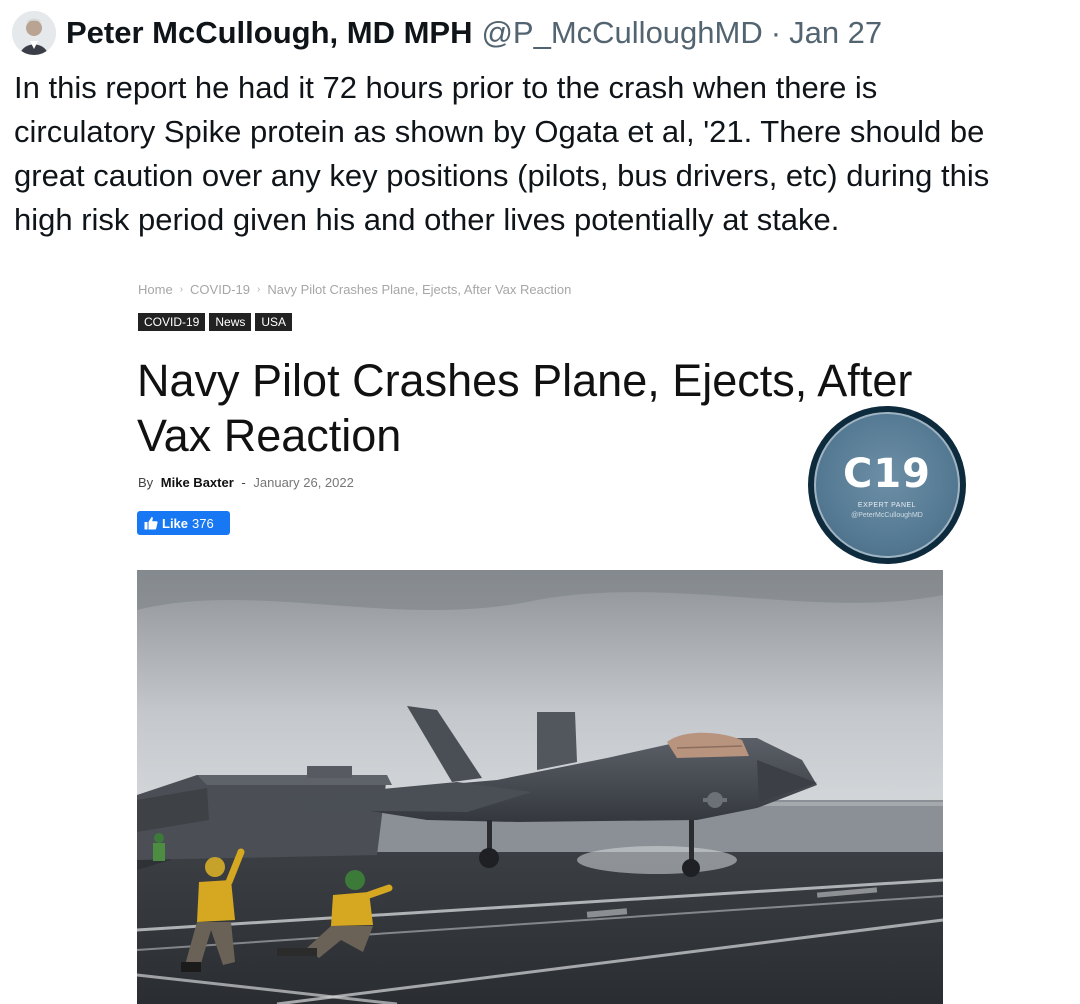 This screenshot has height=1004, width=1080. I want to click on thumbs-up-icon, so click(151, 523).